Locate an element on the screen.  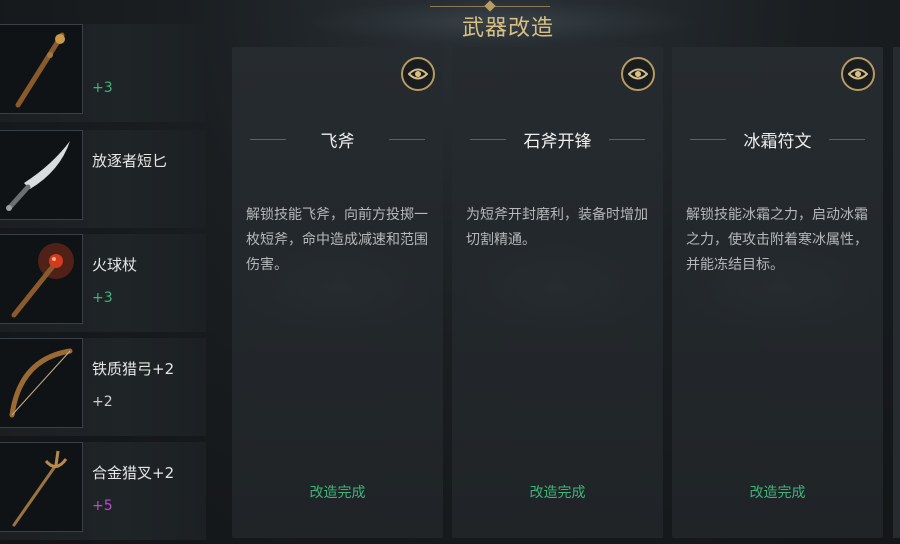
curved-dagger-icon is located at coordinates (38, 176).